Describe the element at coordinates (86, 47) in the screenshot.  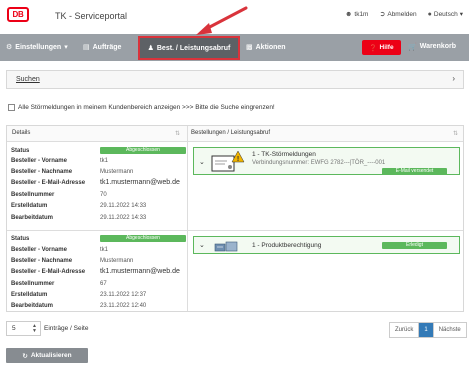
I see `orders-icon: ▤` at that location.